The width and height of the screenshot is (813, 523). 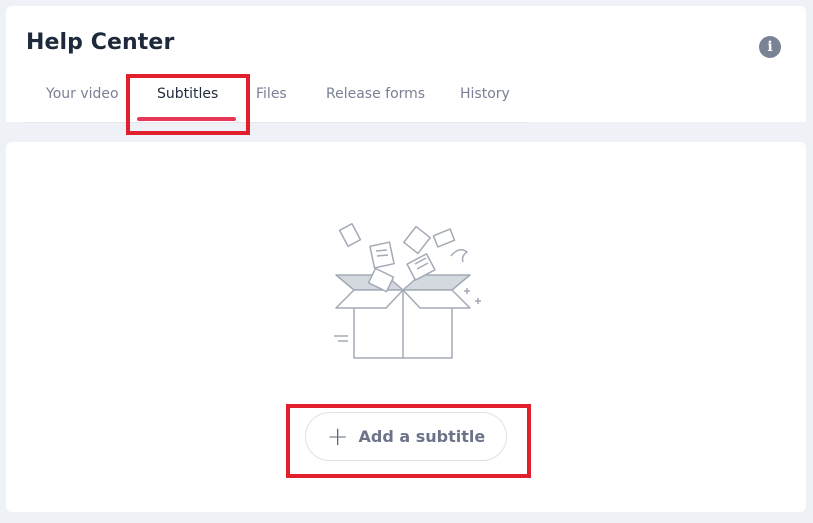 I want to click on info-icon: i, so click(x=770, y=47).